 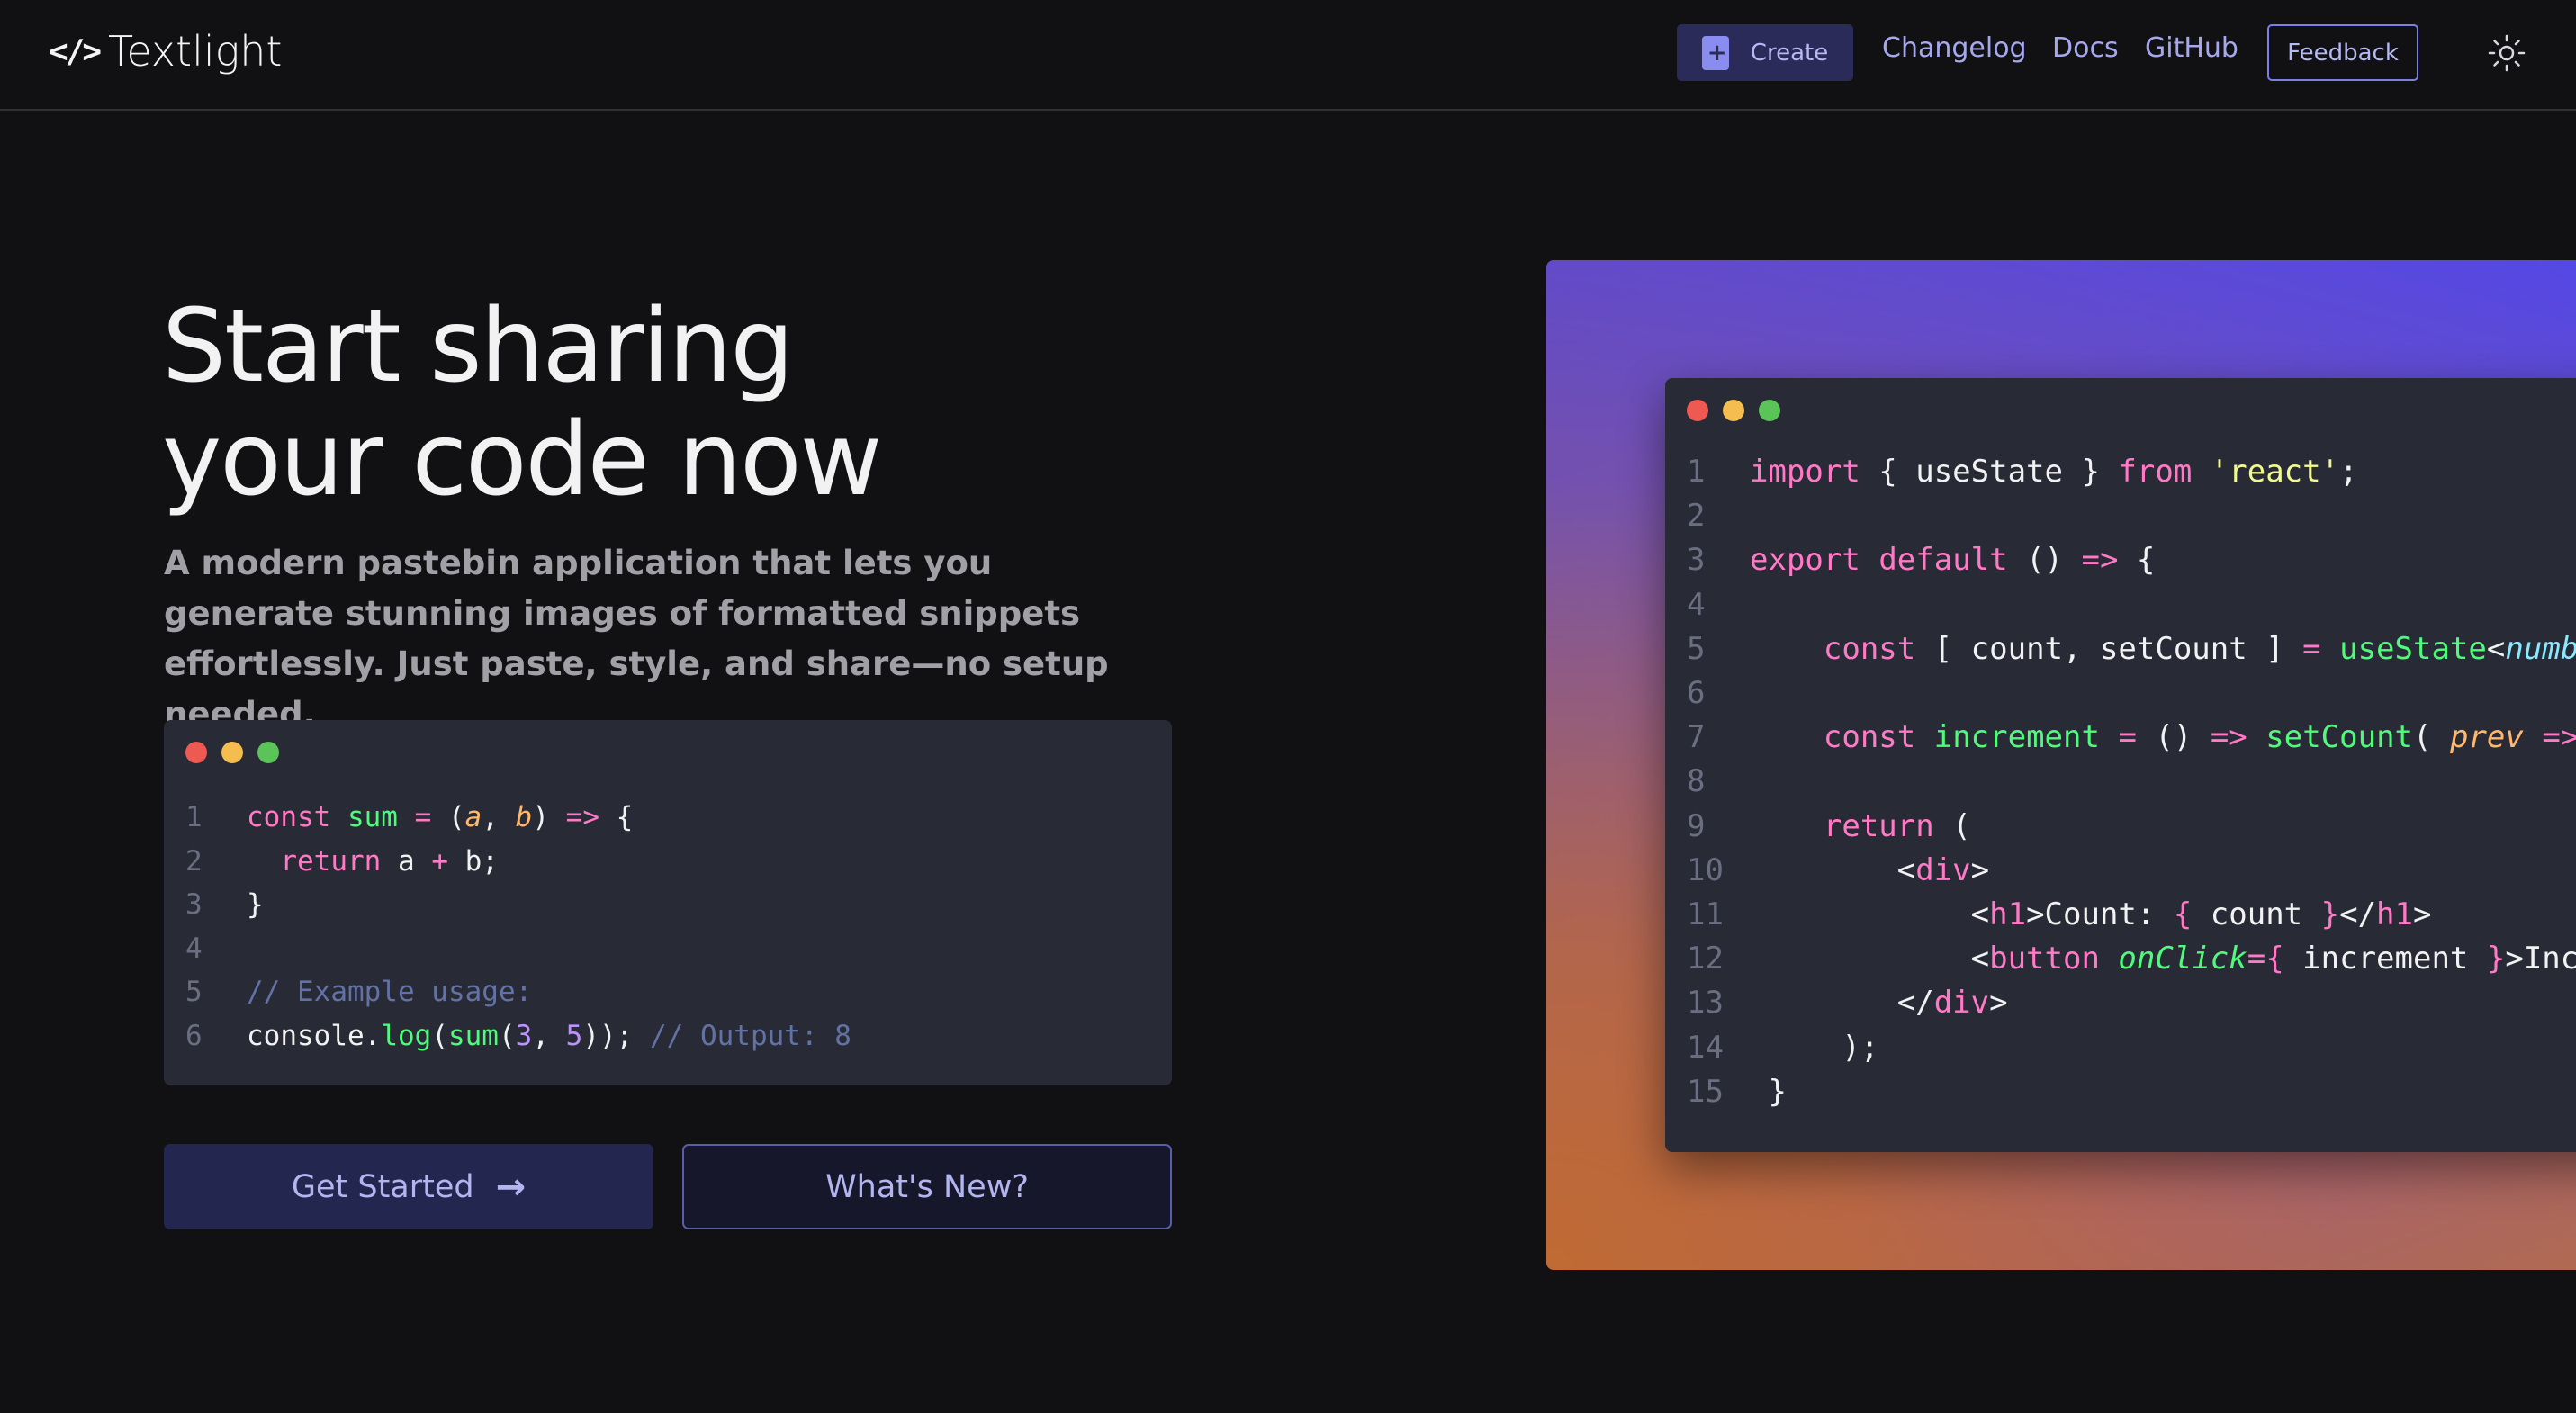 What do you see at coordinates (1943, 870) in the screenshot?
I see `code-token: div` at bounding box center [1943, 870].